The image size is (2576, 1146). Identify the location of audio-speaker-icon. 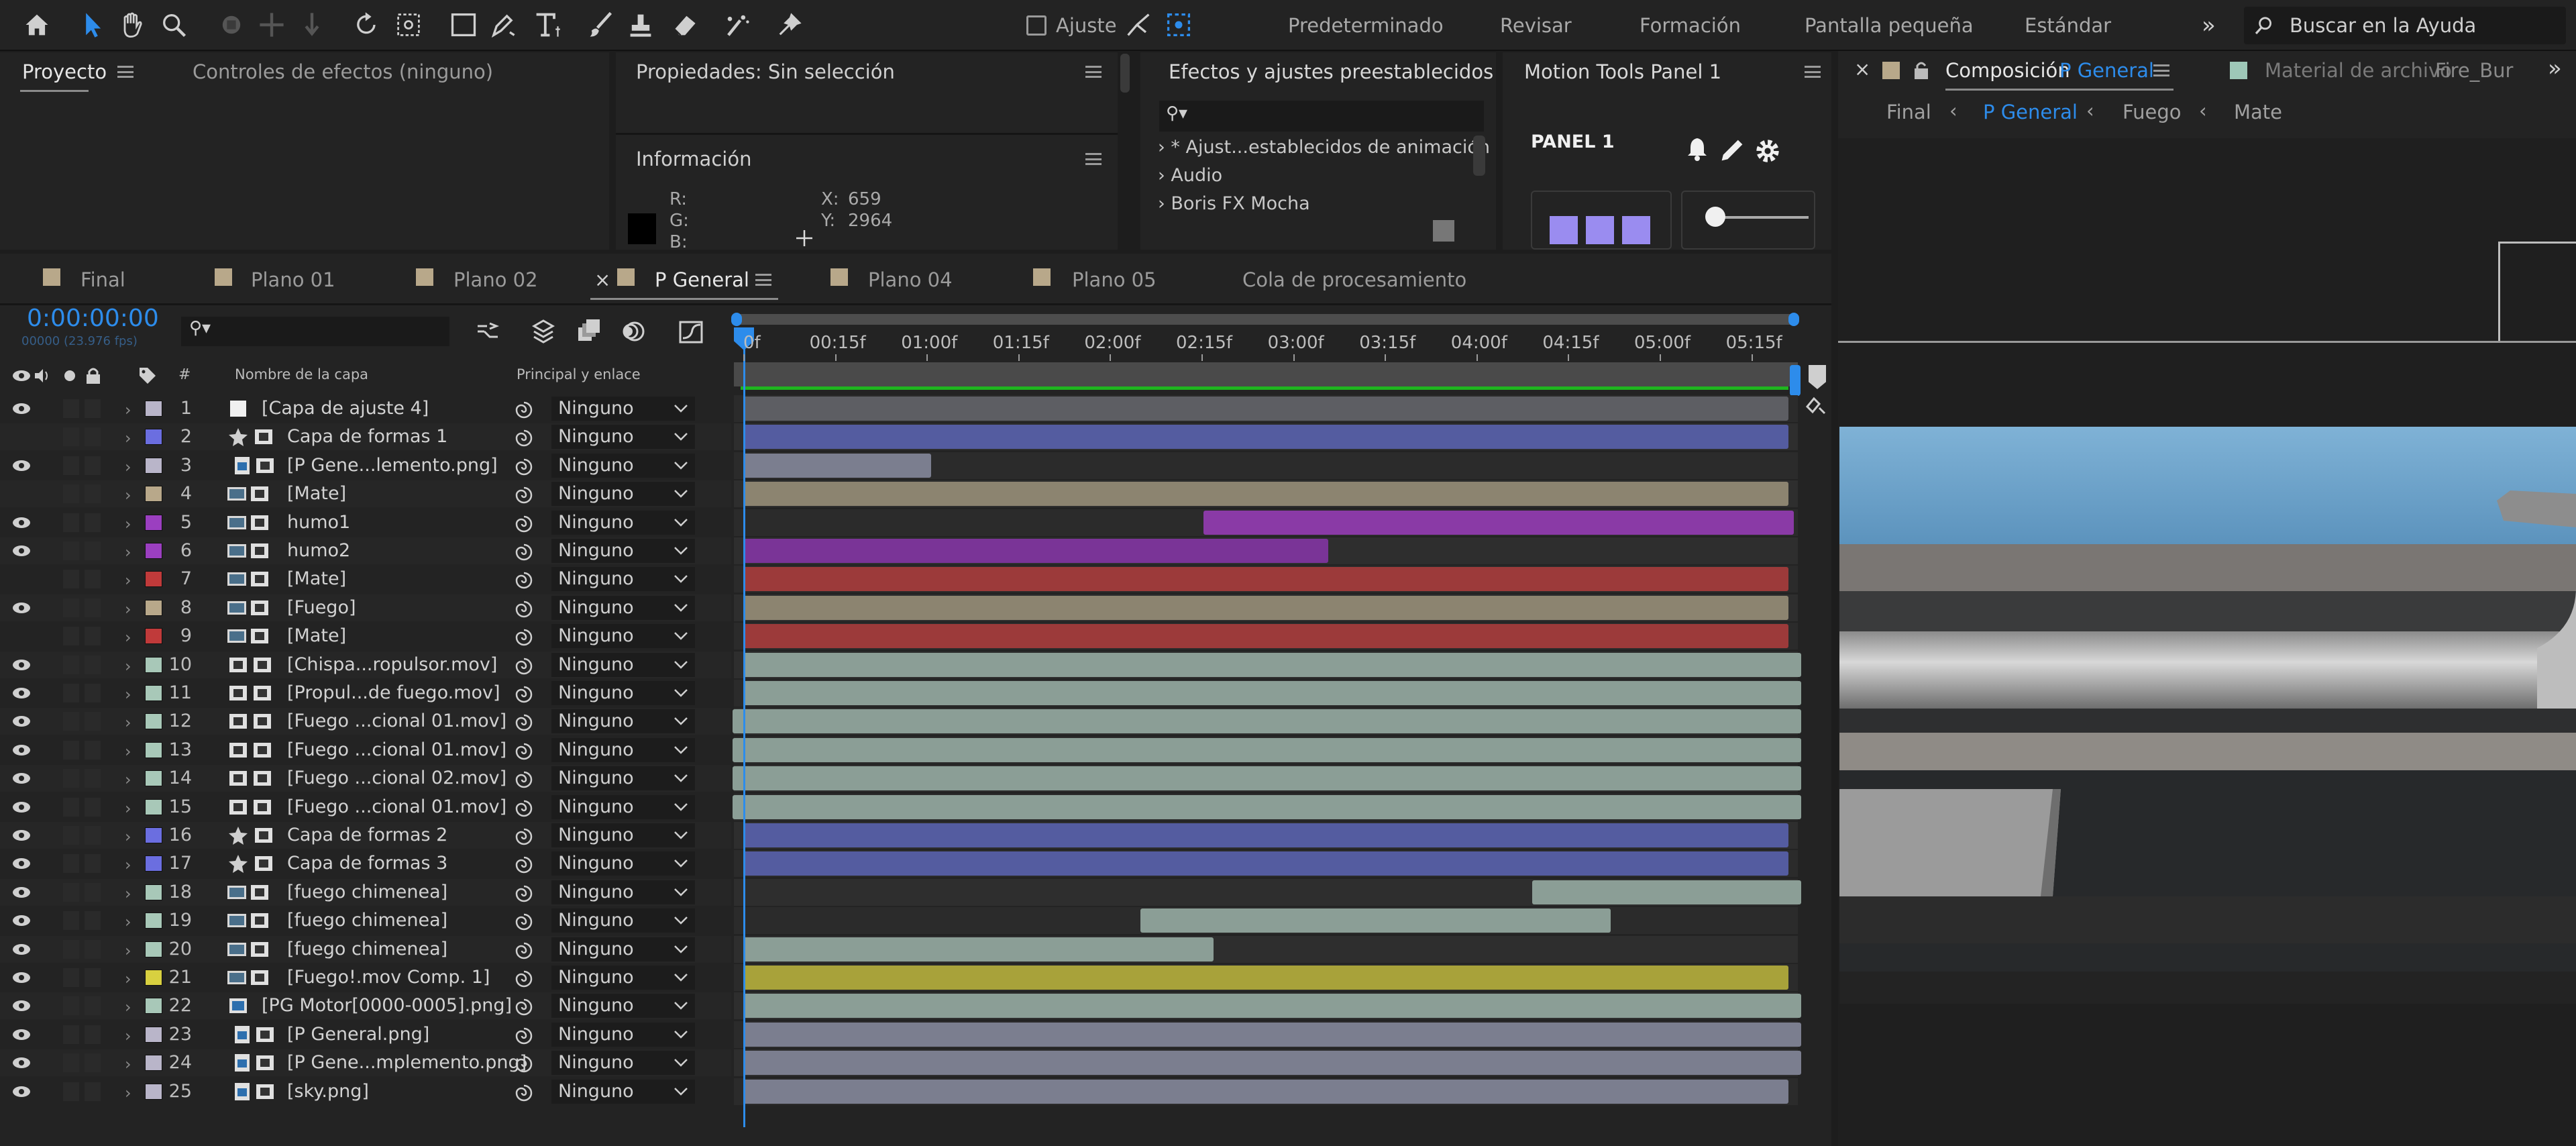
(42, 376).